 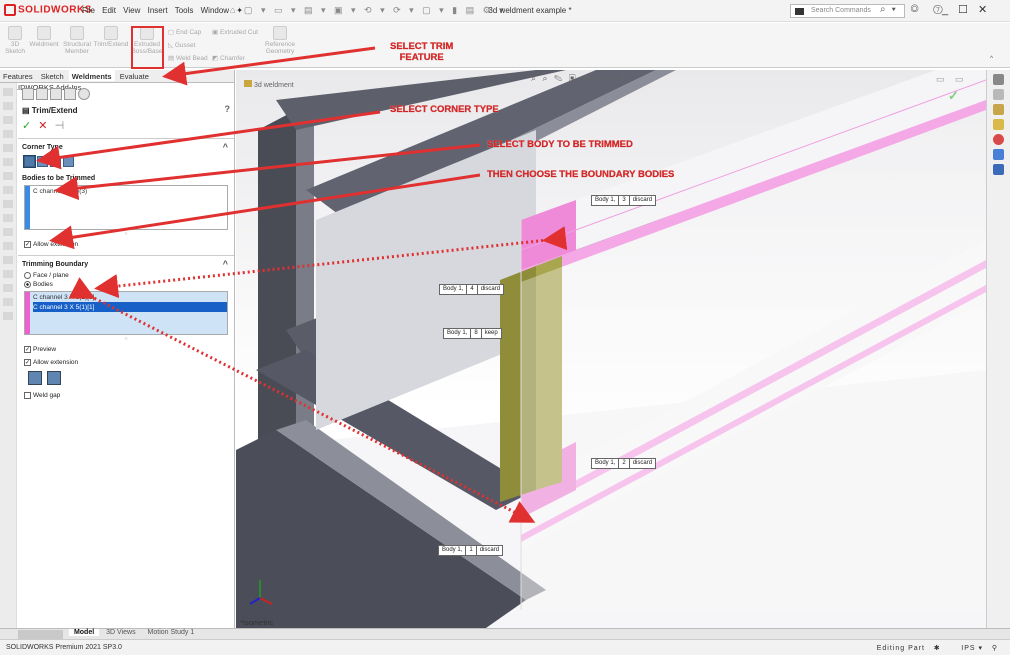 I want to click on window-controls: _☐✕, so click(x=969, y=9).